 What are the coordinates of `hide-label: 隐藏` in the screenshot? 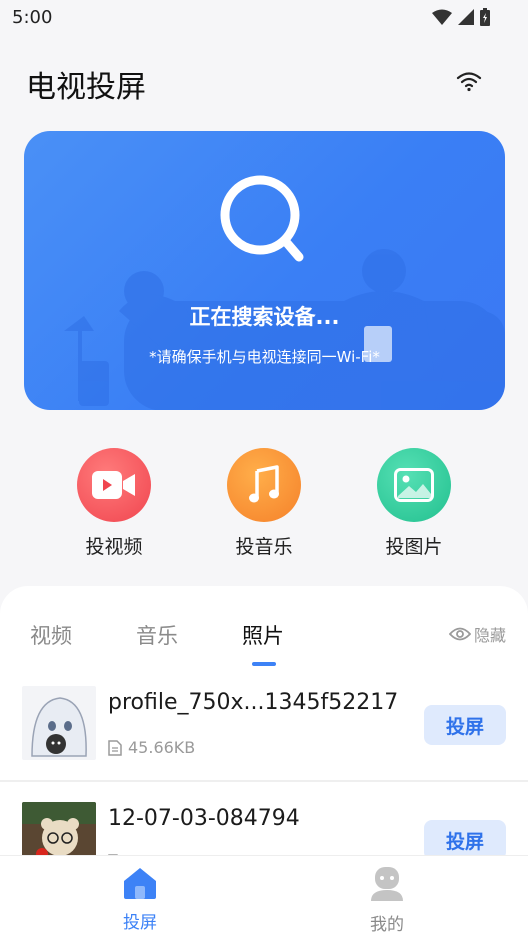 It's located at (489, 635).